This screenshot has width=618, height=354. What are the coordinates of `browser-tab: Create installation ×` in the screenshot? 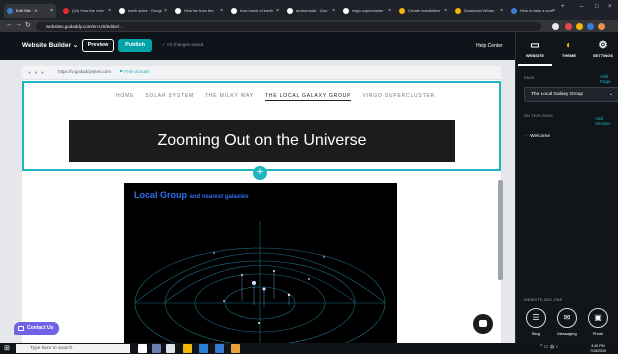 It's located at (423, 11).